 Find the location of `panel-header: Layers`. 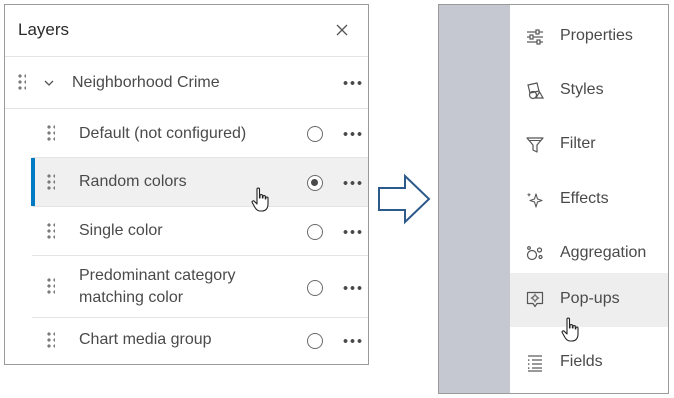

panel-header: Layers is located at coordinates (186, 31).